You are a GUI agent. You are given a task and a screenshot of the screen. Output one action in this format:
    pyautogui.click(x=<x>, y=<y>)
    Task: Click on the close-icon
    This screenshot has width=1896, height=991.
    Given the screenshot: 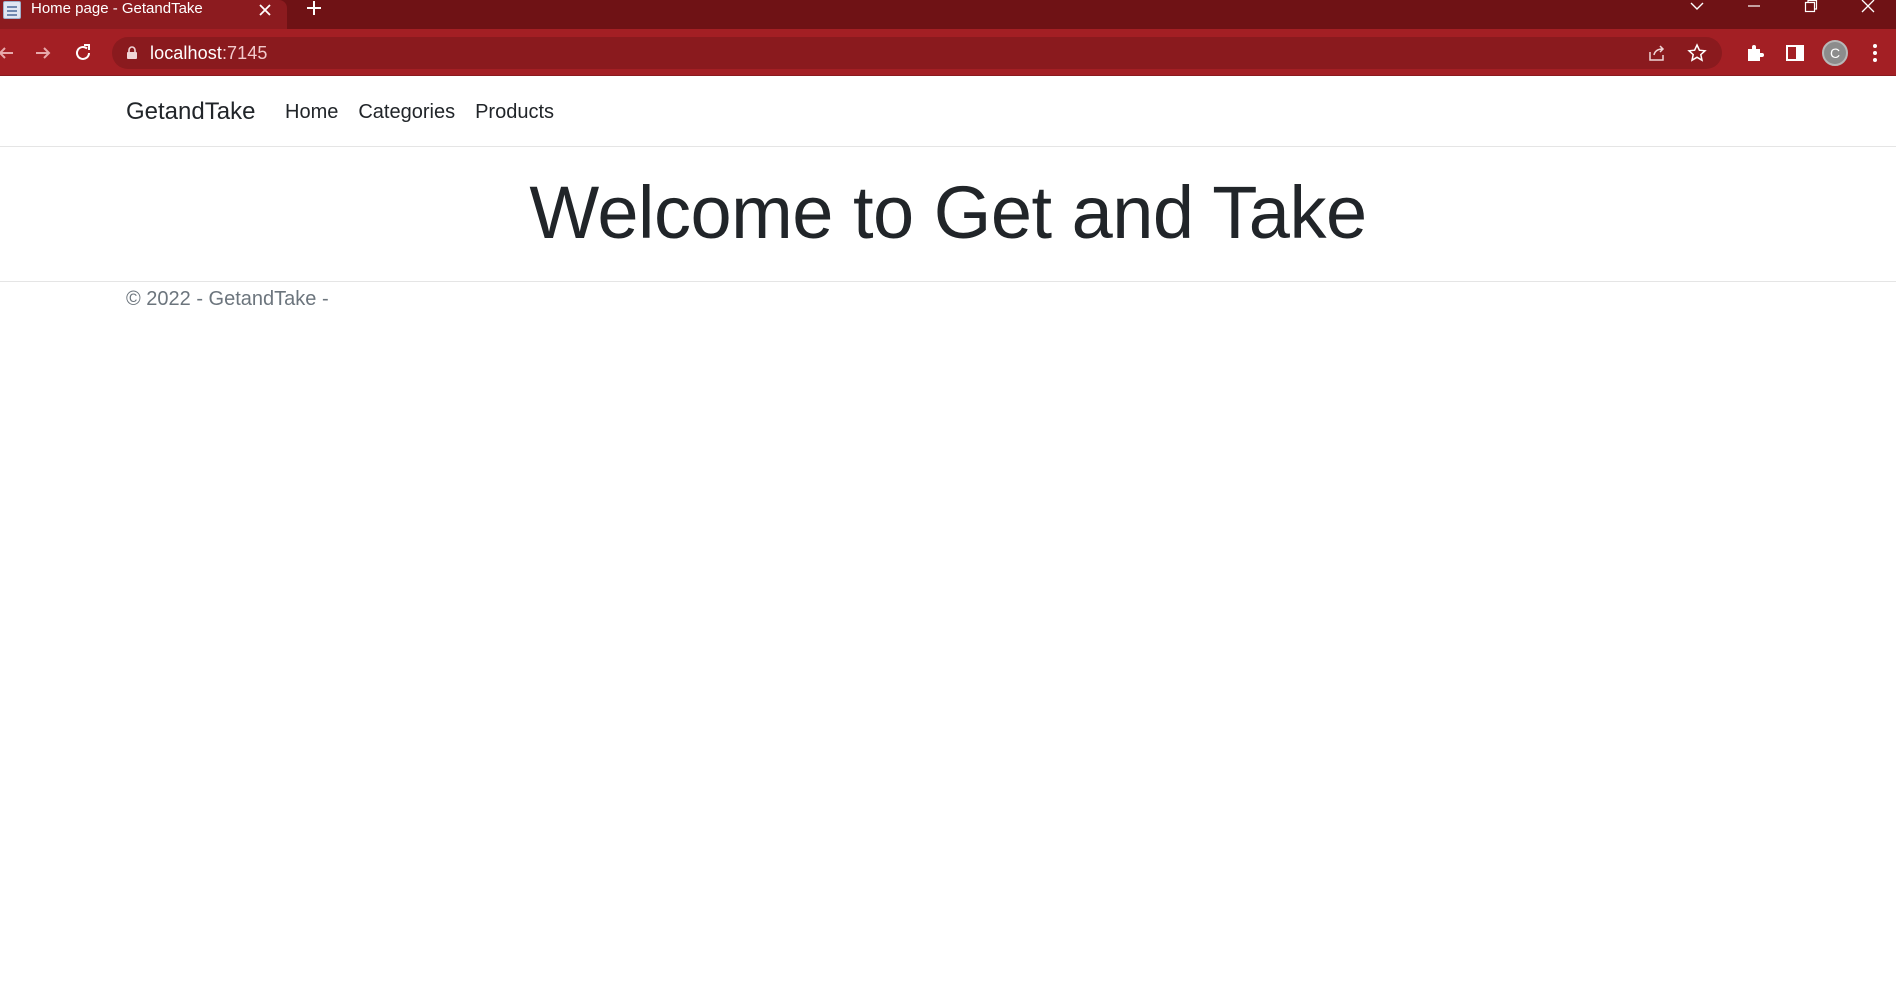 What is the action you would take?
    pyautogui.click(x=265, y=10)
    